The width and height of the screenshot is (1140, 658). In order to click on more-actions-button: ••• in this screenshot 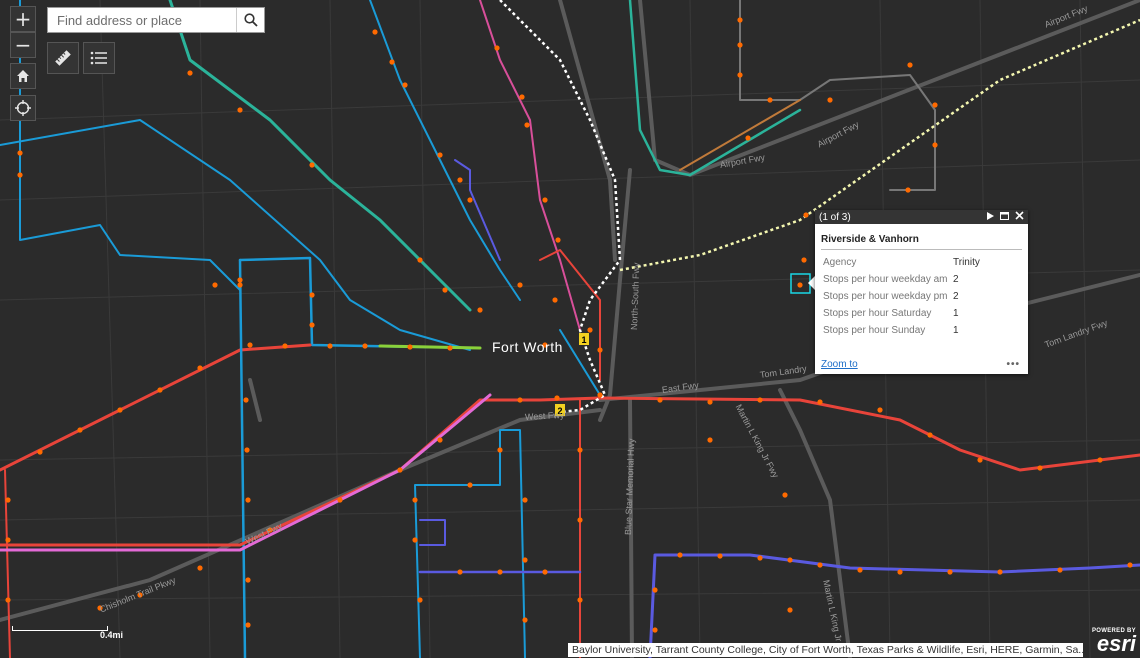, I will do `click(1013, 364)`.